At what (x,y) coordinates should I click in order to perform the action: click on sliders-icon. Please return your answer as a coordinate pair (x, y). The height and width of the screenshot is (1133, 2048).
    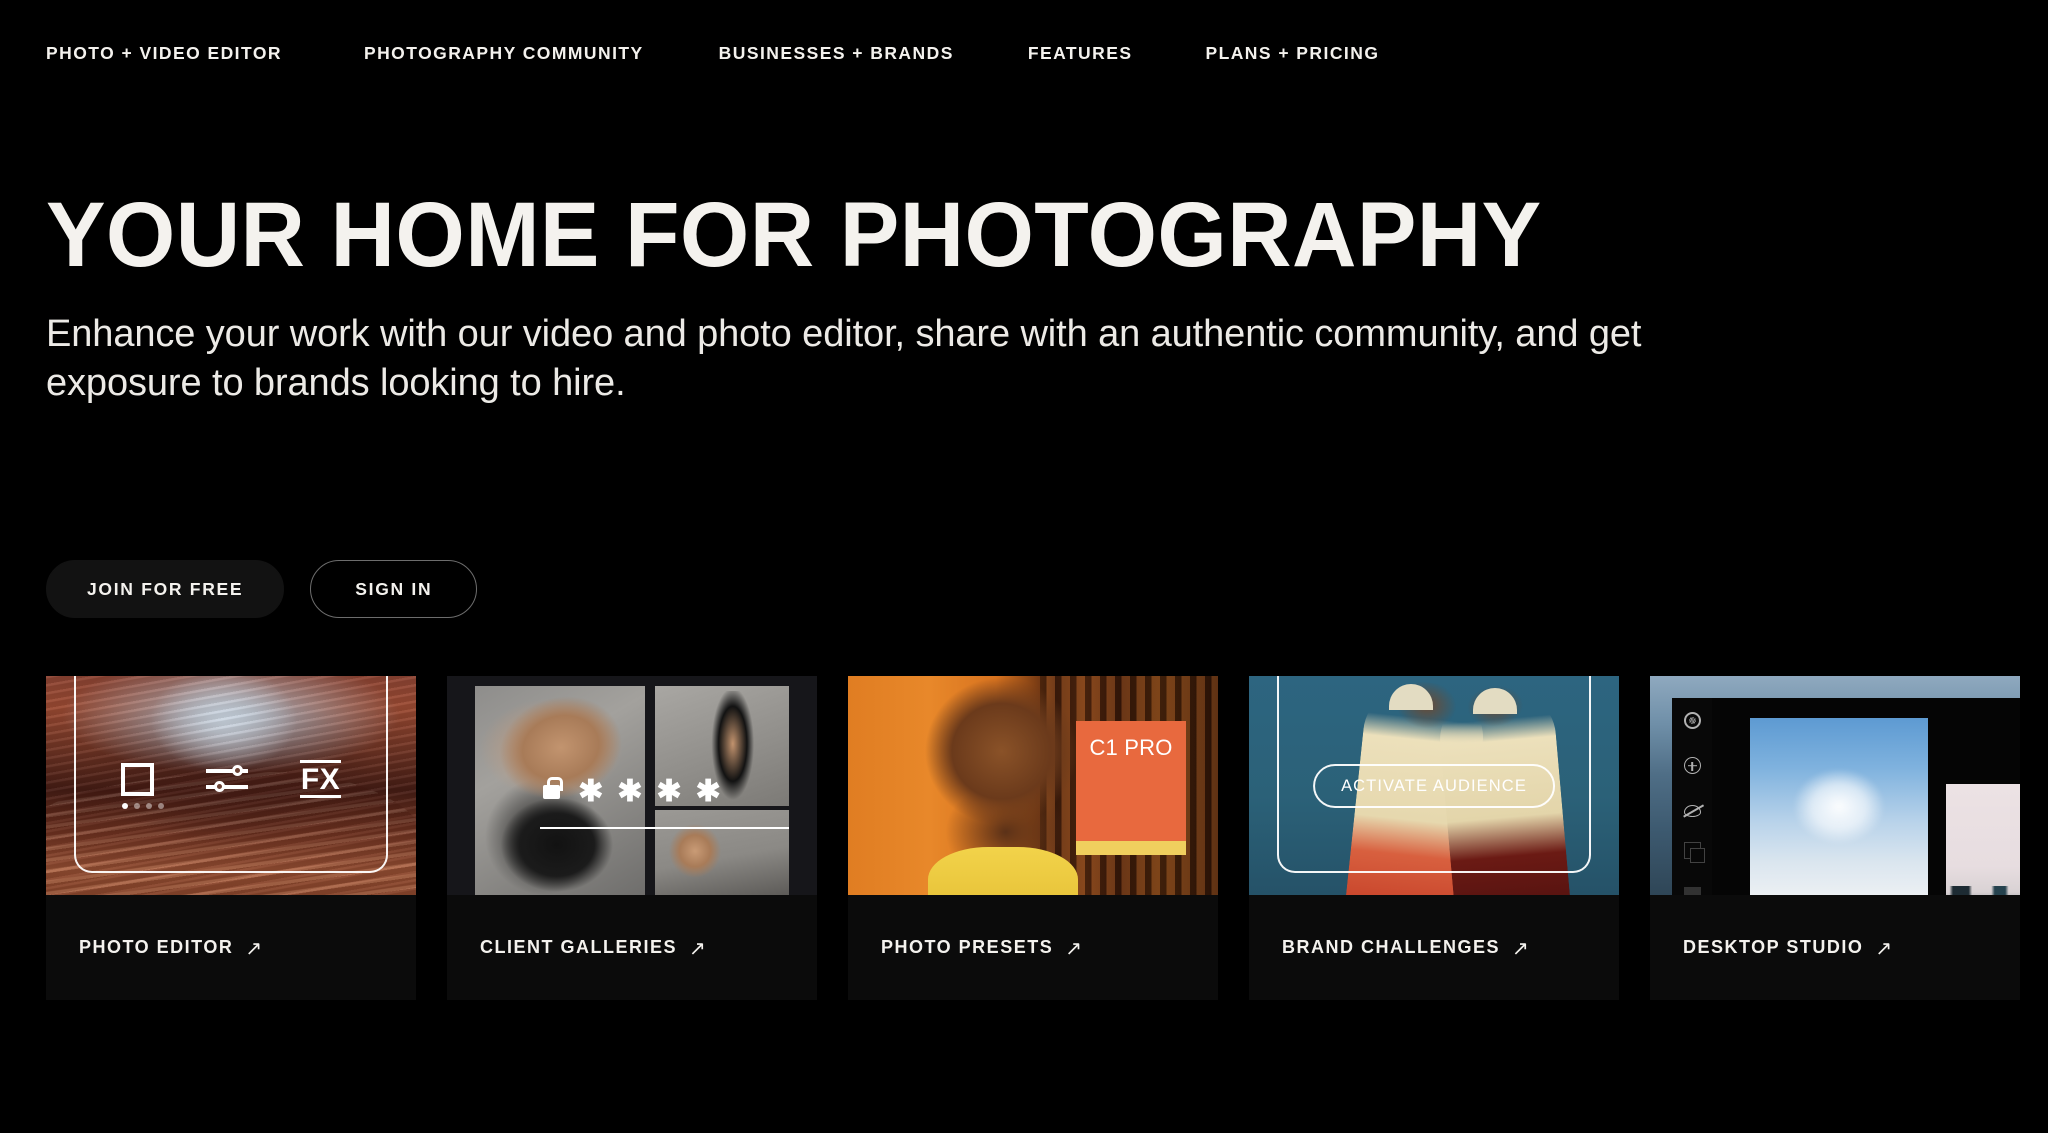
    Looking at the image, I should click on (226, 779).